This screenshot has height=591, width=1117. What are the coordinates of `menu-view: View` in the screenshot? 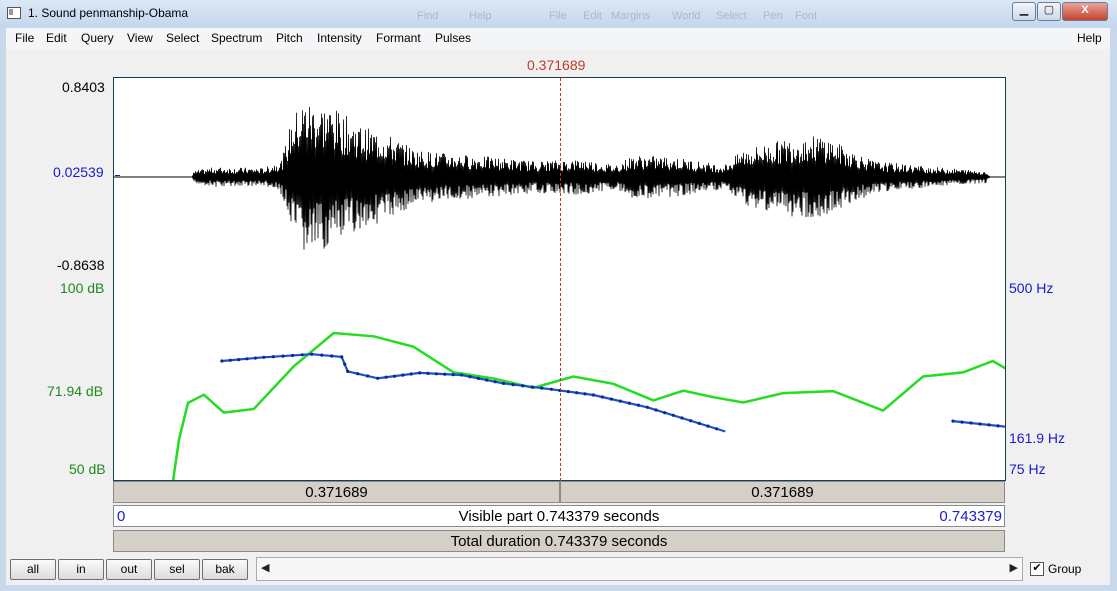 It's located at (140, 38).